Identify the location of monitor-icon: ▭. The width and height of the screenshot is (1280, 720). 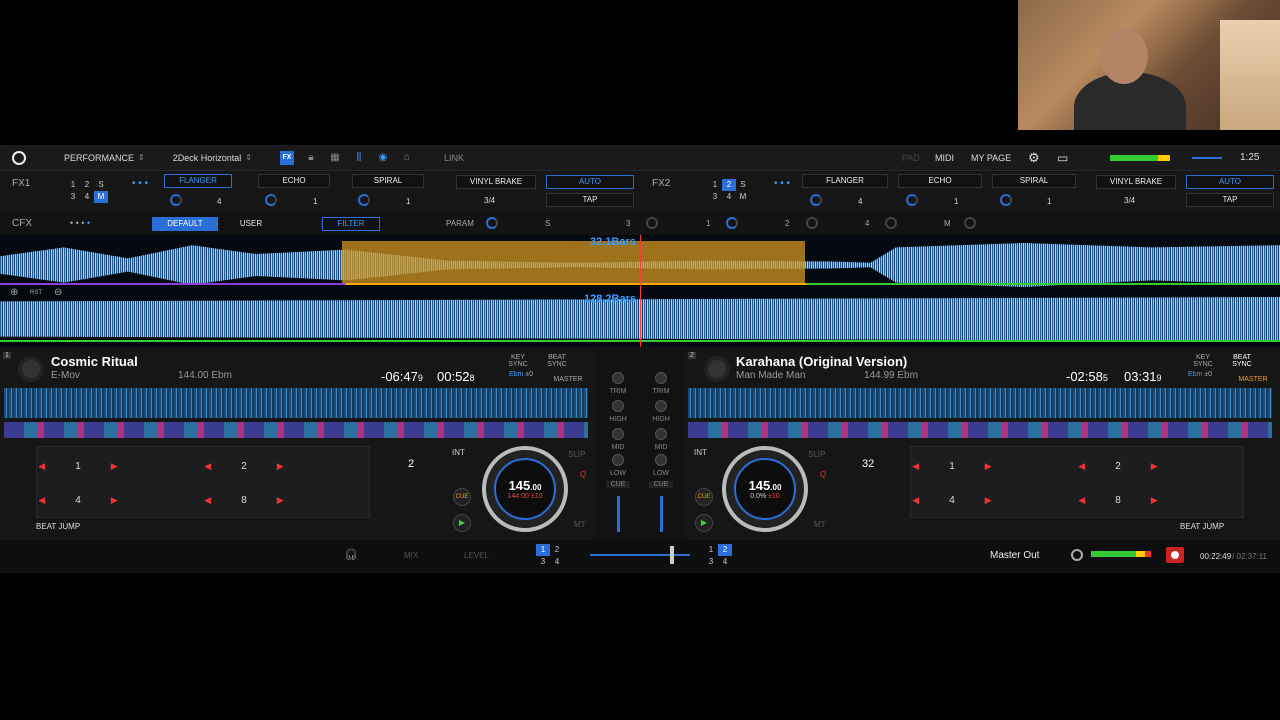
(1062, 158).